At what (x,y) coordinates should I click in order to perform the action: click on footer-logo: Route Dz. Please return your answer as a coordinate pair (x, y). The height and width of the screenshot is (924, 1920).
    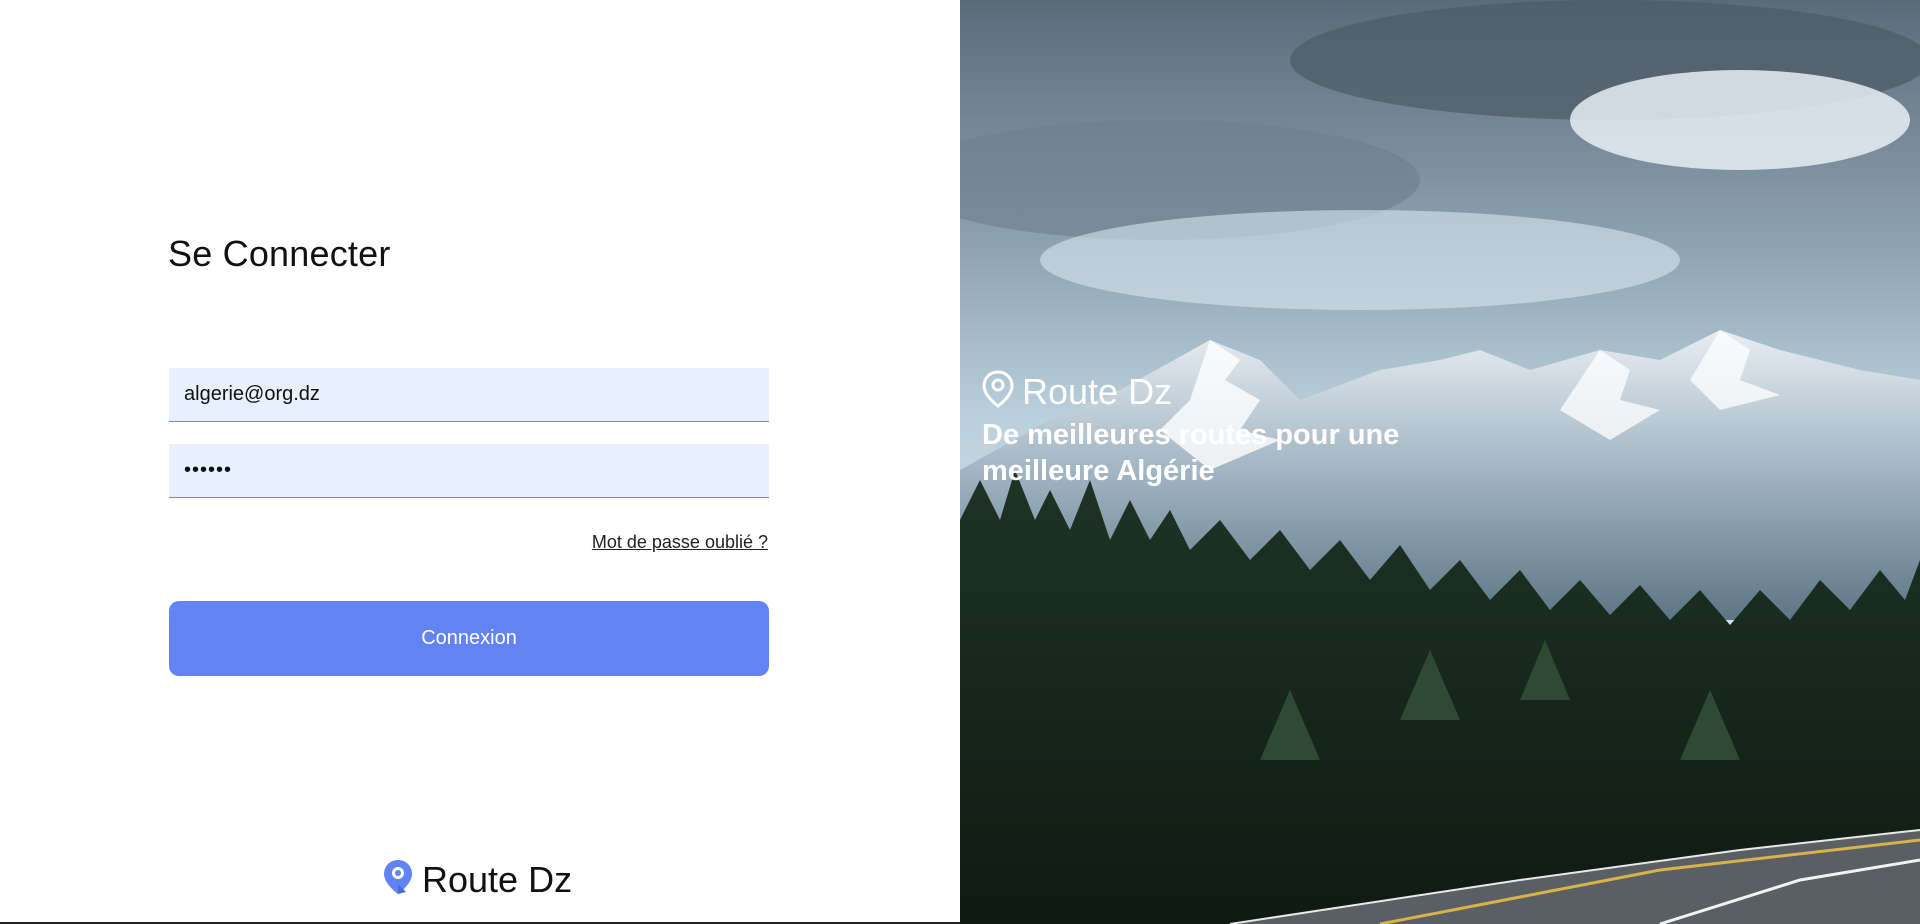
    Looking at the image, I should click on (477, 879).